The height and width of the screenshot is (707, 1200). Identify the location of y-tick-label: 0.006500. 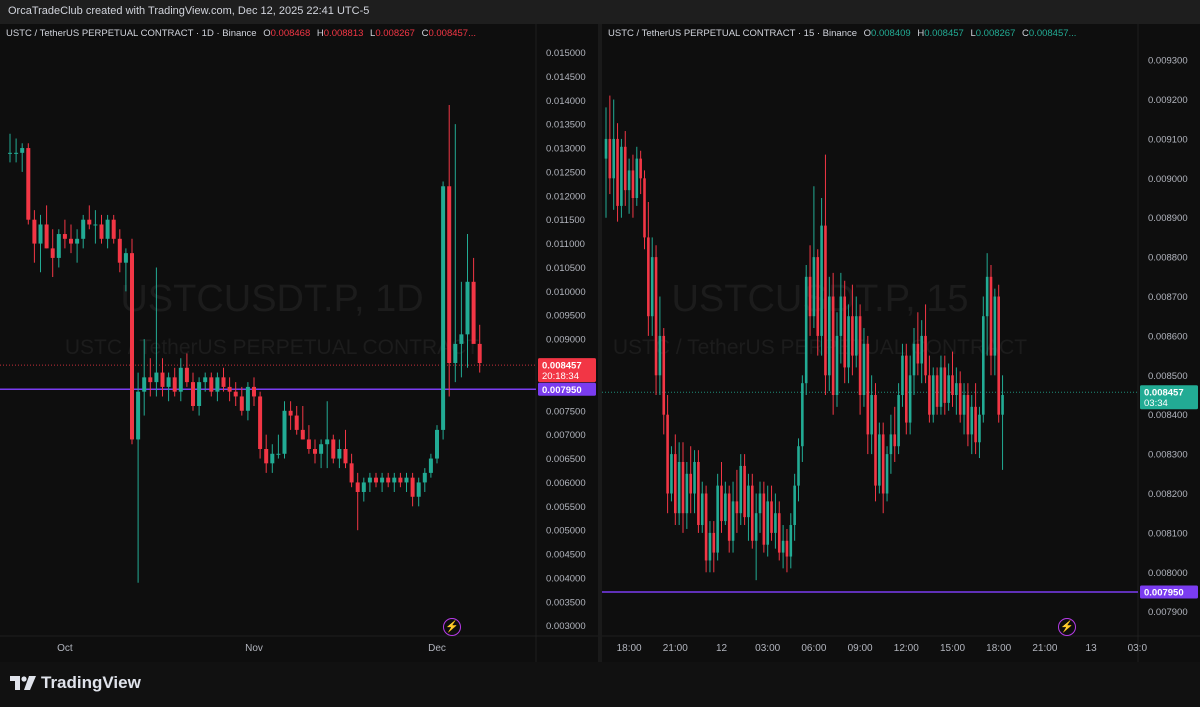
(566, 459).